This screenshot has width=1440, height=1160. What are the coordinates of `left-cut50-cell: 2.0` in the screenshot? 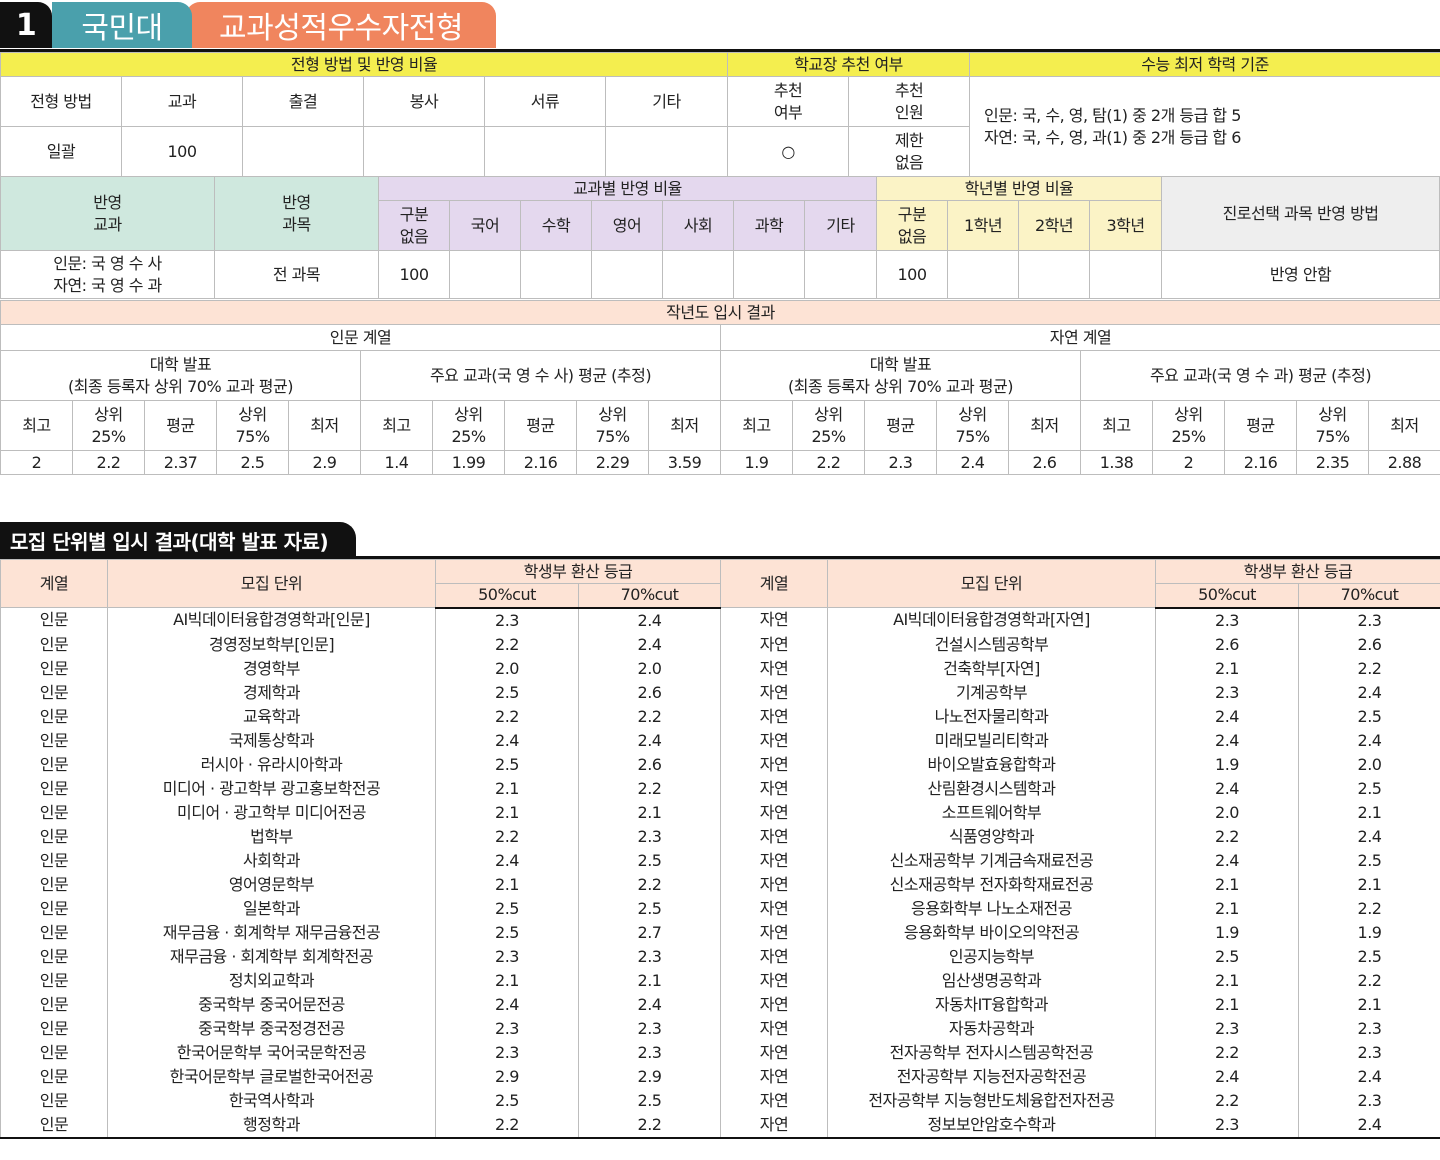 It's located at (507, 668).